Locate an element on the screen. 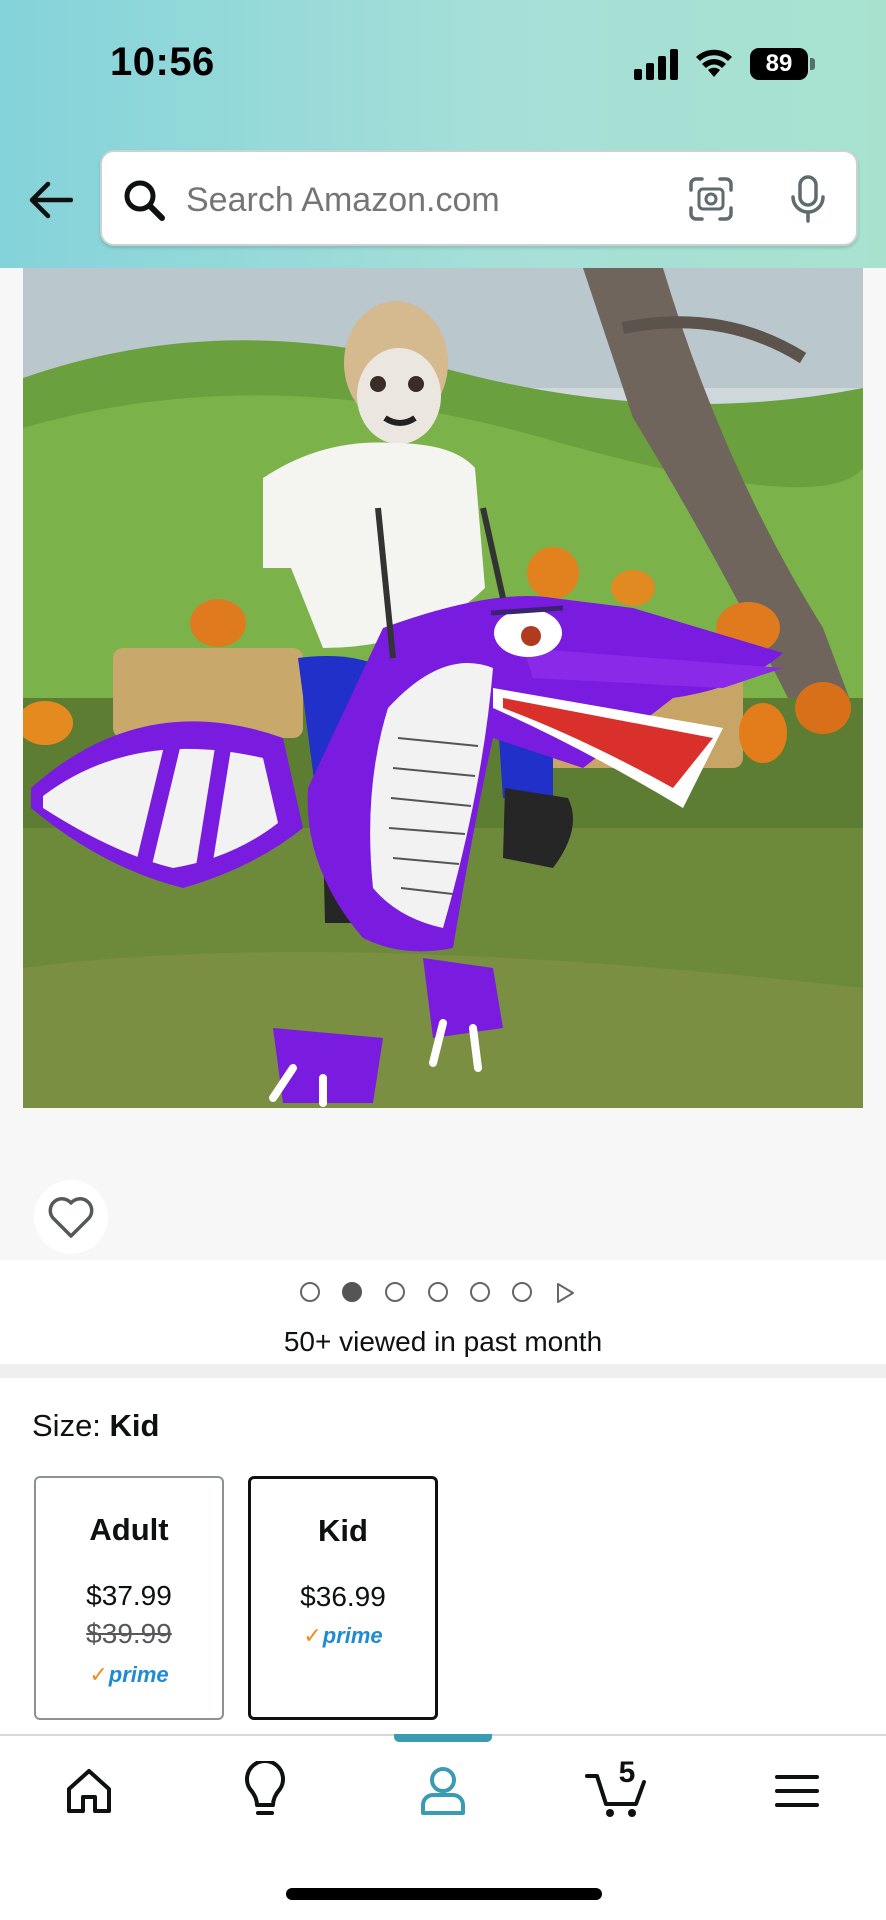 The image size is (886, 1920). hamburger-menu-icon is located at coordinates (797, 1791).